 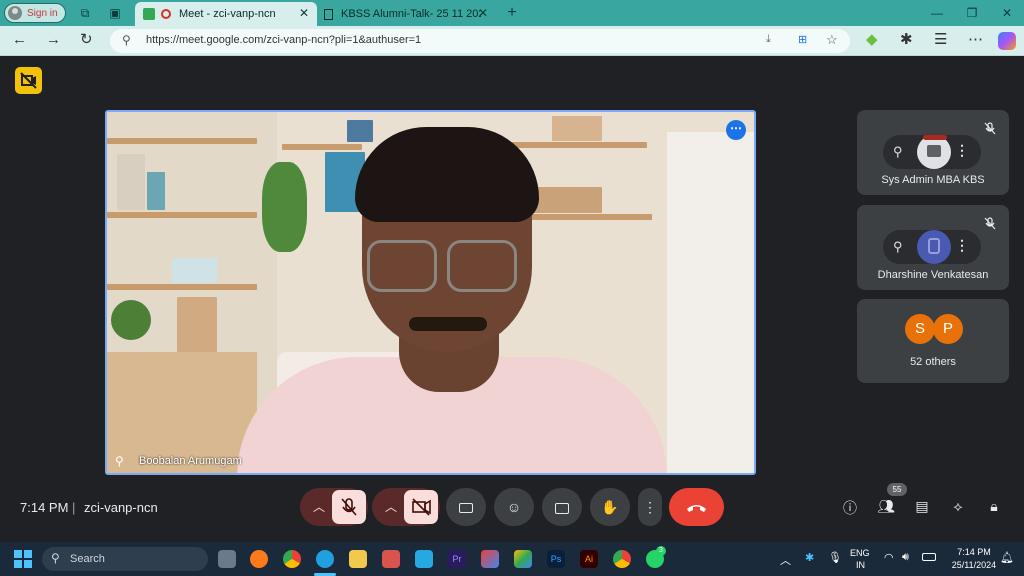 I want to click on close-window-icon: ✕, so click(x=1007, y=13).